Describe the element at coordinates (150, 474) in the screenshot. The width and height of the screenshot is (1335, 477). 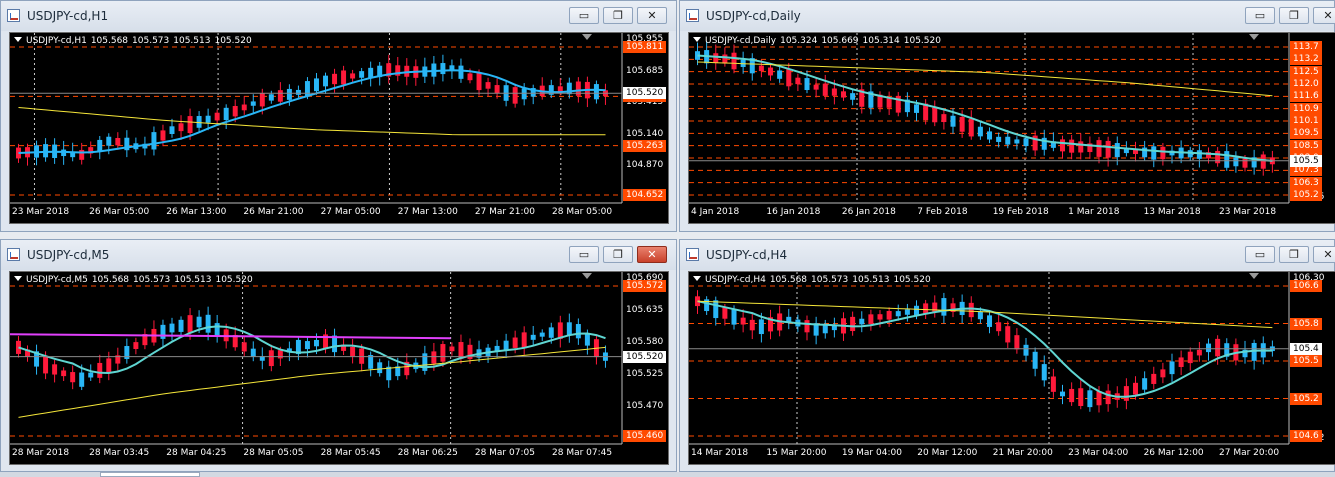
I see `minimized-window-tab` at that location.